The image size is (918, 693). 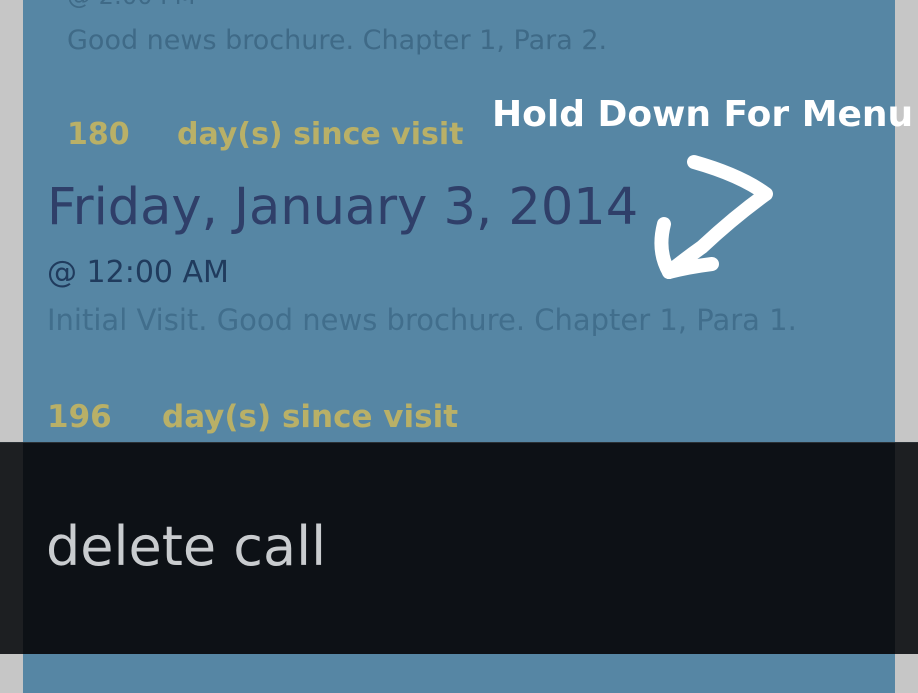 What do you see at coordinates (906, 548) in the screenshot?
I see `context-menu-edge-right` at bounding box center [906, 548].